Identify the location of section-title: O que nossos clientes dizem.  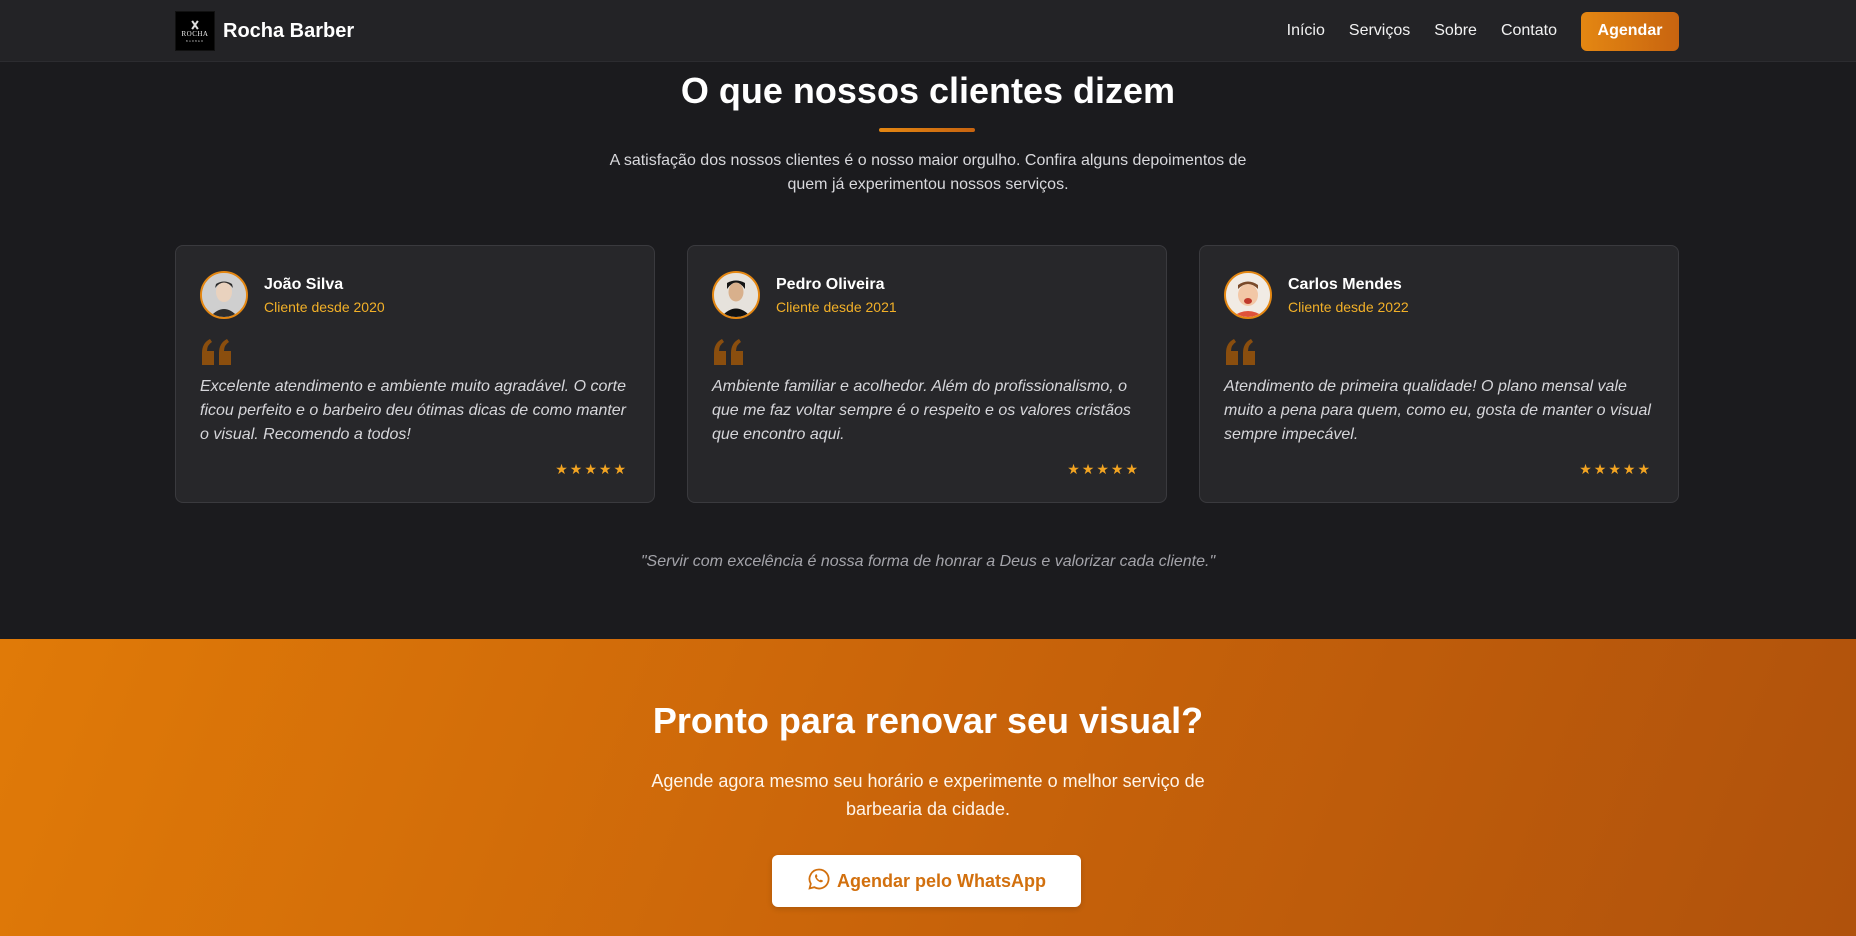
(928, 90).